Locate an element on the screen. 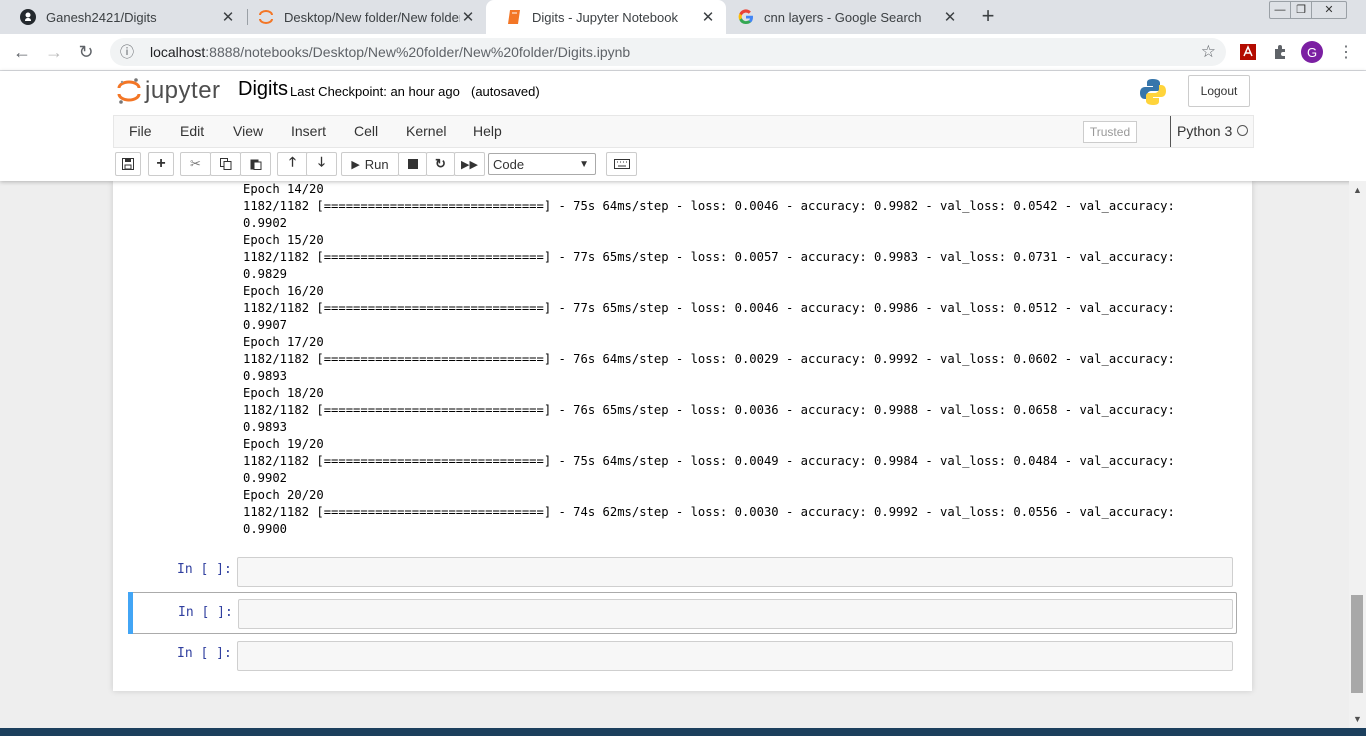 The height and width of the screenshot is (736, 1366). cell-type-select: Code ▼ is located at coordinates (542, 164).